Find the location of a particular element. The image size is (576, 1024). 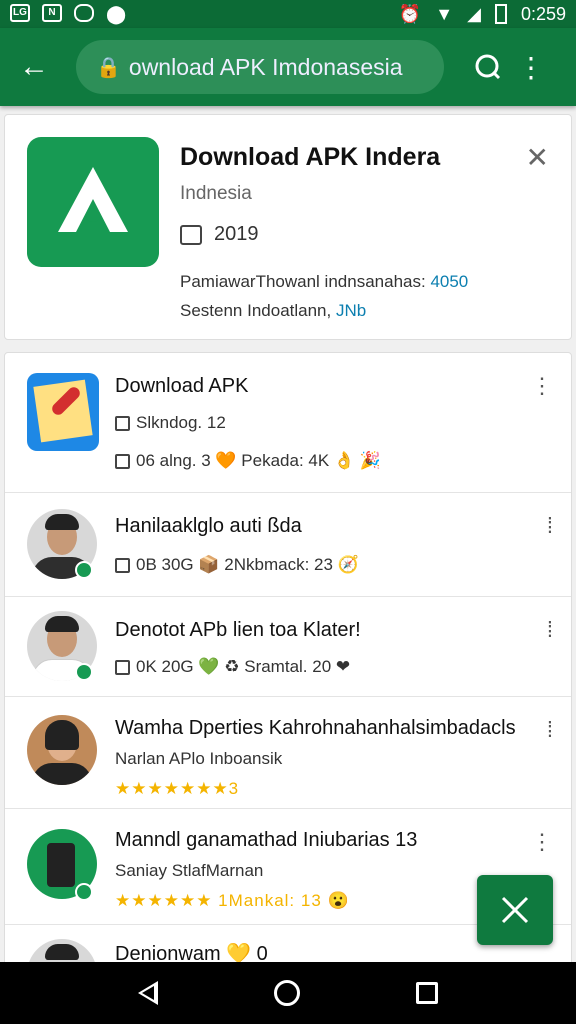

search-button is located at coordinates (488, 67).